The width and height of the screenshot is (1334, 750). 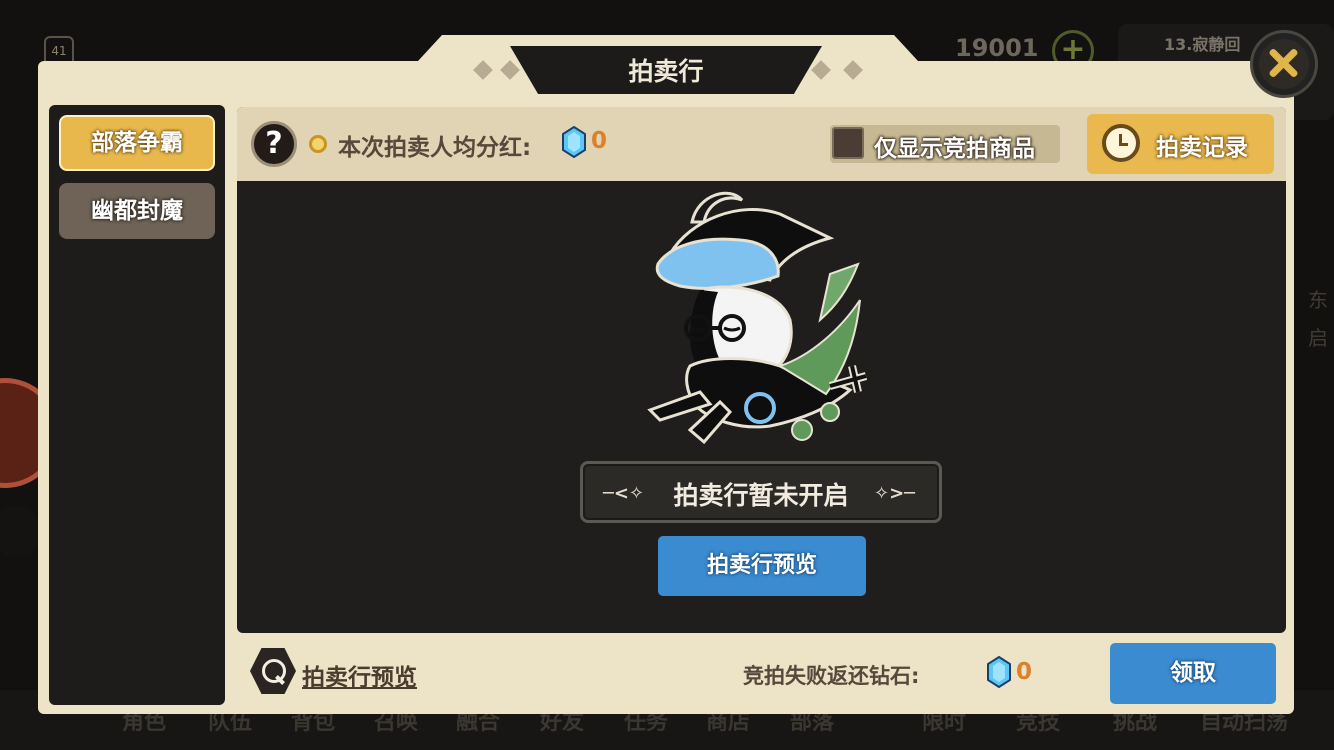 I want to click on quest-title: 13.寂静回, so click(x=1202, y=44).